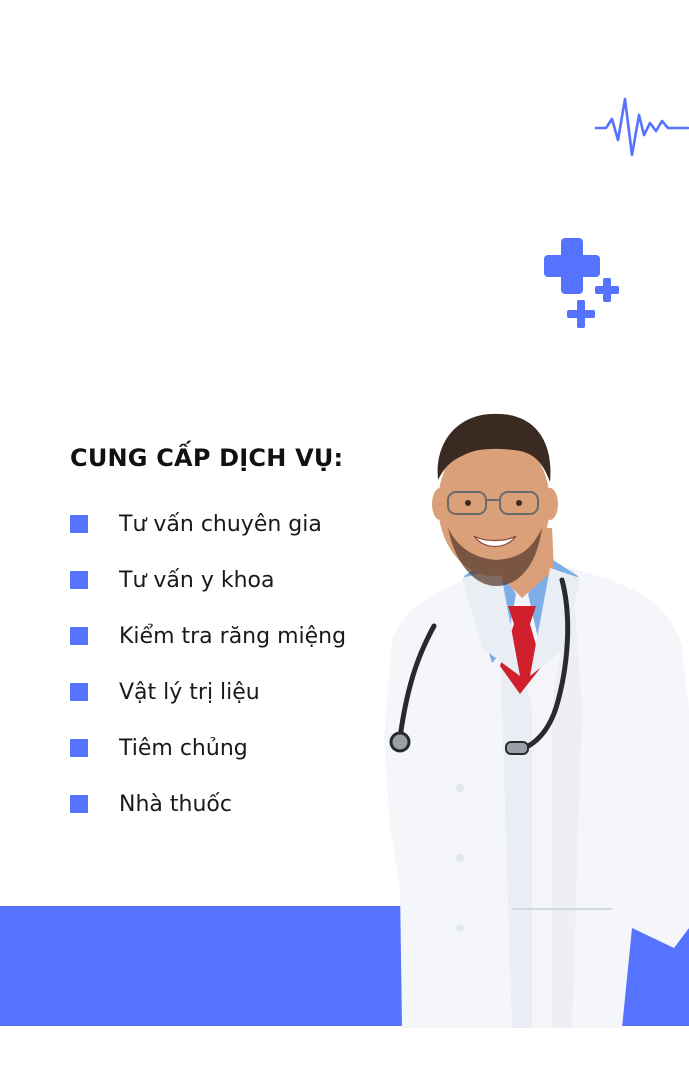  What do you see at coordinates (581, 283) in the screenshot?
I see `medical-cross-icon` at bounding box center [581, 283].